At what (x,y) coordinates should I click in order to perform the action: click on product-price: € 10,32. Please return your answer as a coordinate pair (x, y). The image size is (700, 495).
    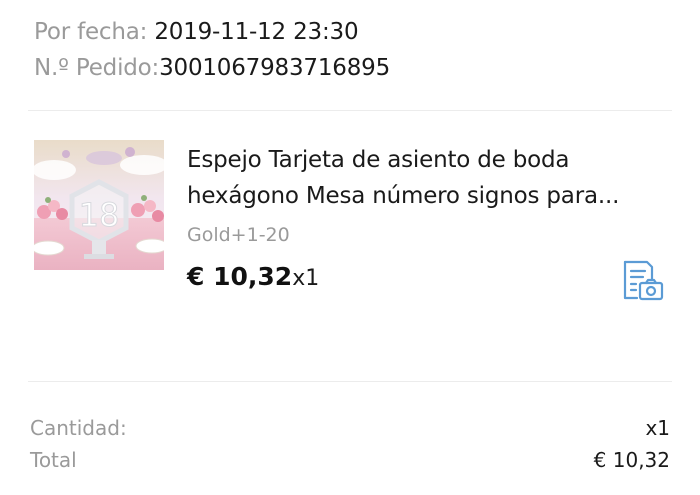
    Looking at the image, I should click on (240, 276).